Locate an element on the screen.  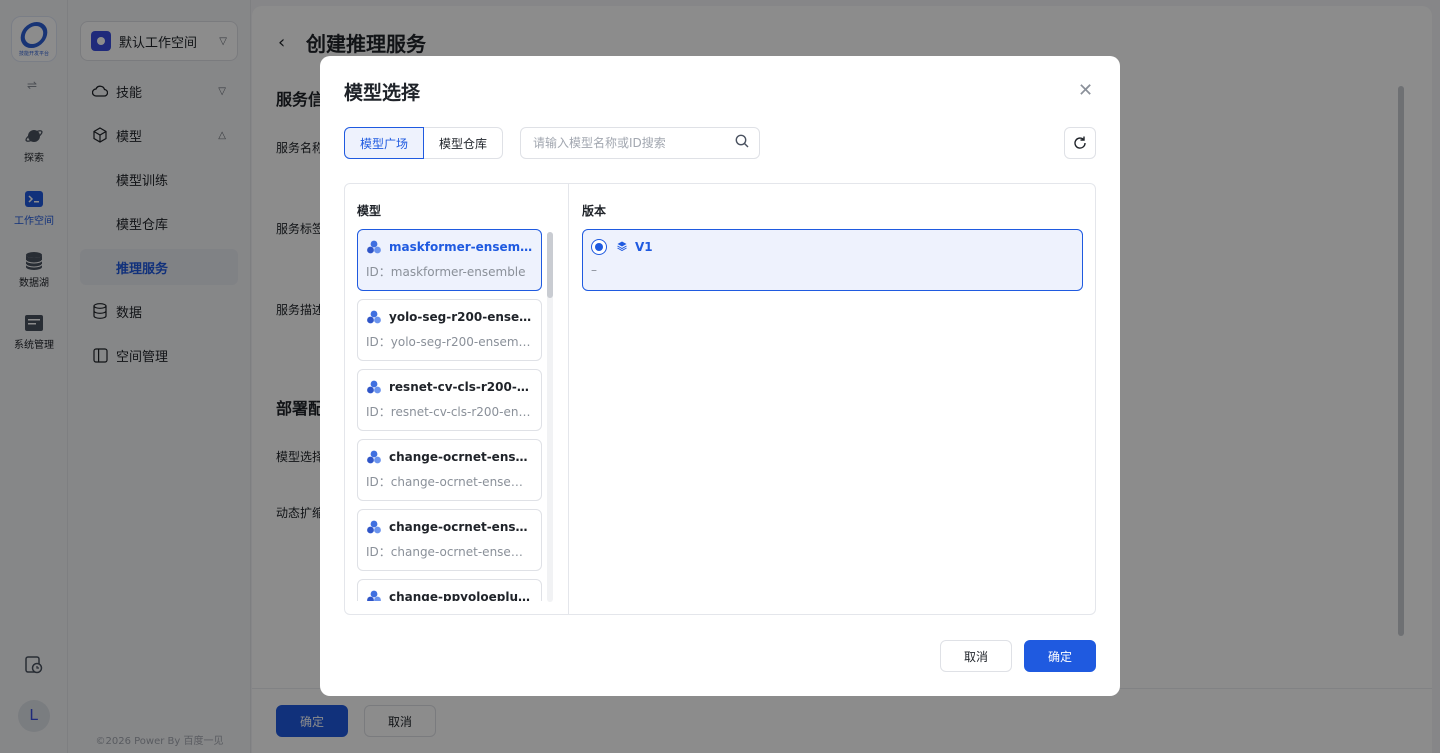
scrollbar-thumb is located at coordinates (550, 265).